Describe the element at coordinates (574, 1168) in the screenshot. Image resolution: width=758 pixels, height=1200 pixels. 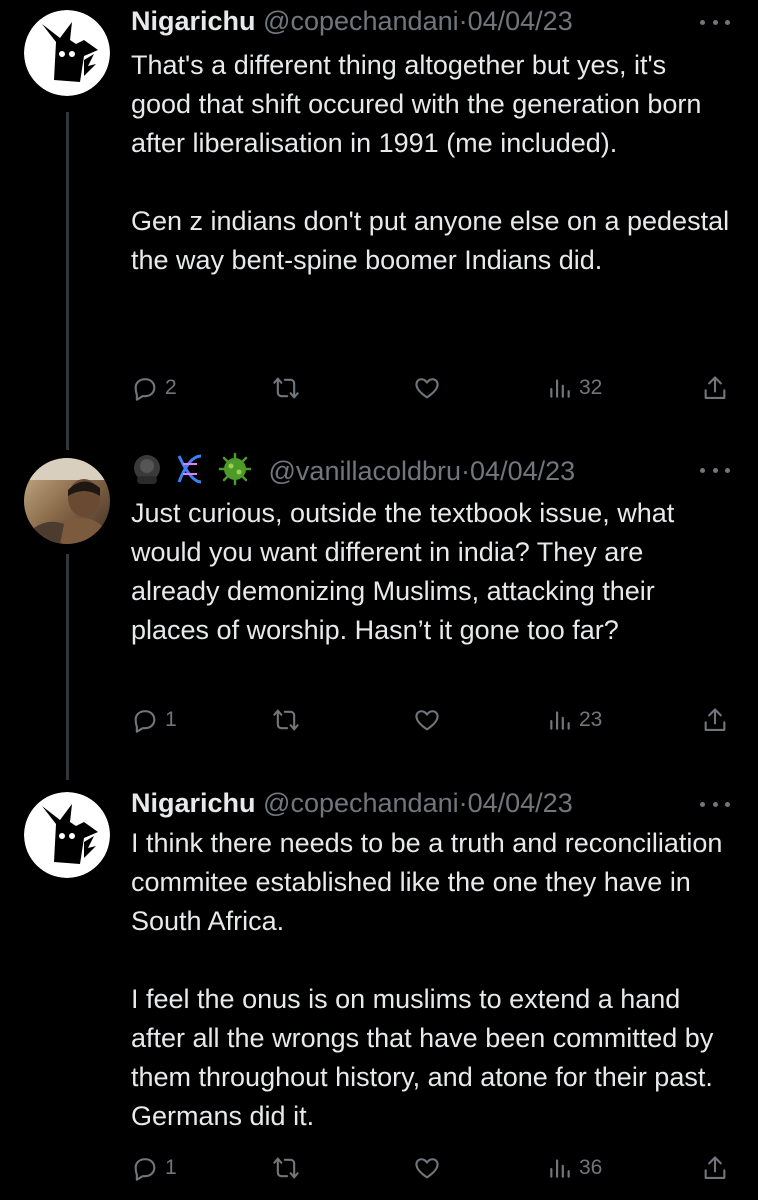
I see `views-button: 36` at that location.